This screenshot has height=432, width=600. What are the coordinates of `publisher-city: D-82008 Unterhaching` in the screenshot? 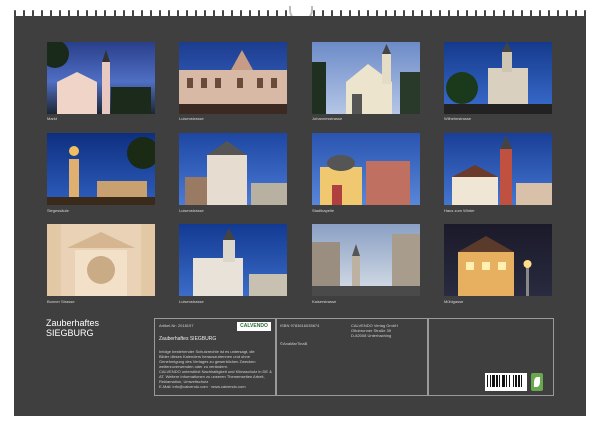 It's located at (371, 335).